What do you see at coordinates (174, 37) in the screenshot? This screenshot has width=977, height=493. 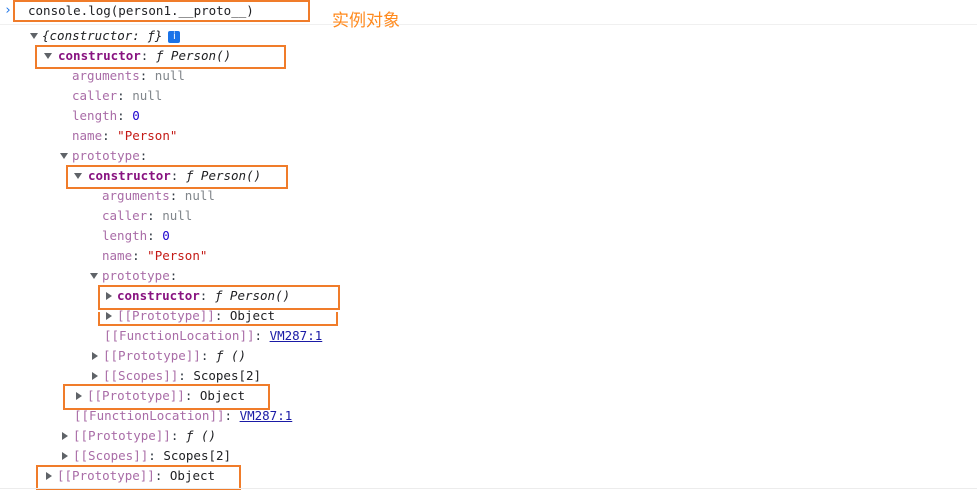 I see `info-icon: i` at bounding box center [174, 37].